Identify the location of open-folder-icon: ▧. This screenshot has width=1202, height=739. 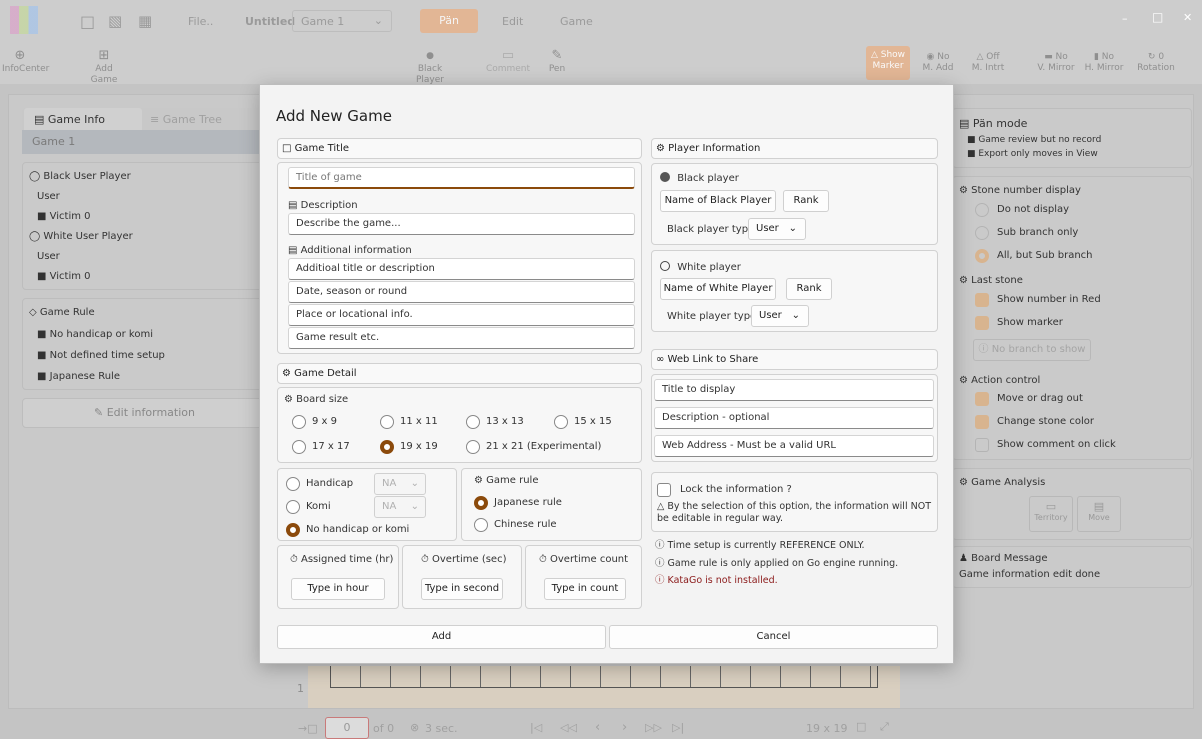
(115, 21).